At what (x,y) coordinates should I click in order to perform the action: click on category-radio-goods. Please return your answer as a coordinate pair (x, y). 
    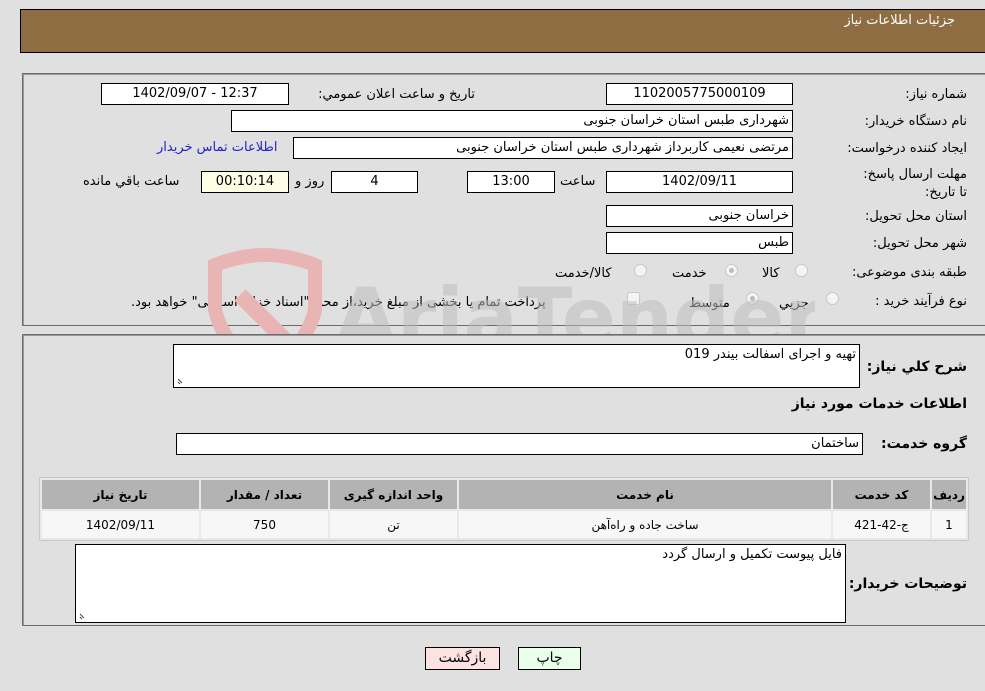
    Looking at the image, I should click on (801, 270).